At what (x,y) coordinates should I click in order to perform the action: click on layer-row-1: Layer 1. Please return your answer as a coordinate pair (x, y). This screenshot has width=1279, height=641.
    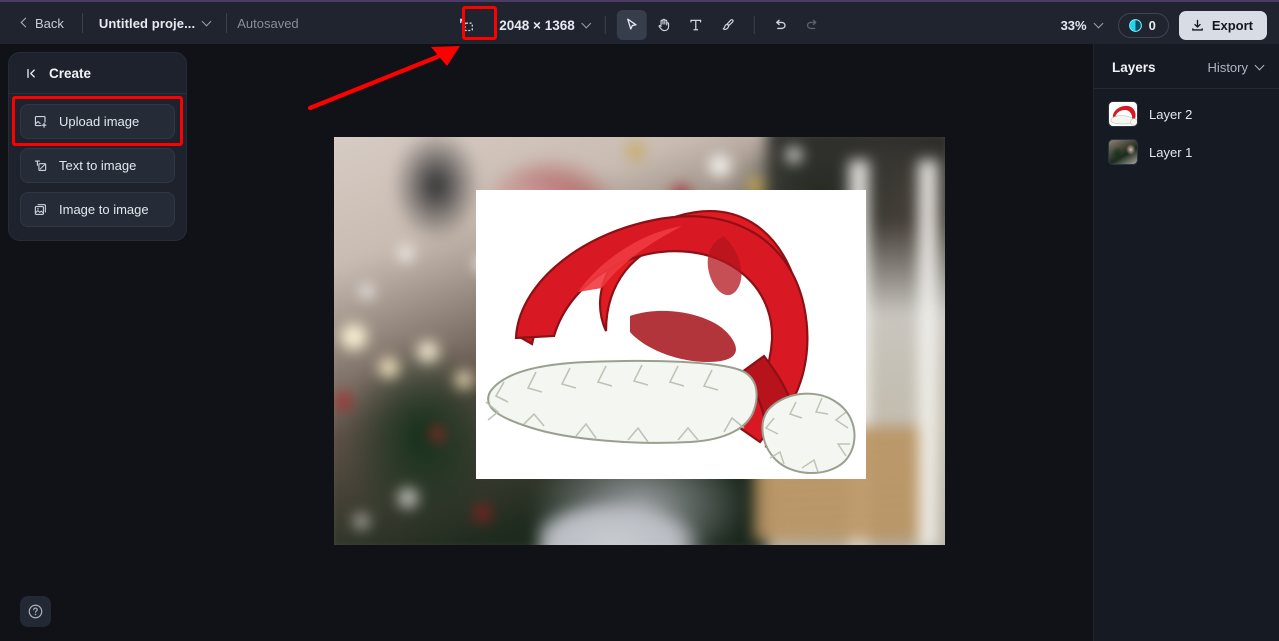
    Looking at the image, I should click on (1187, 152).